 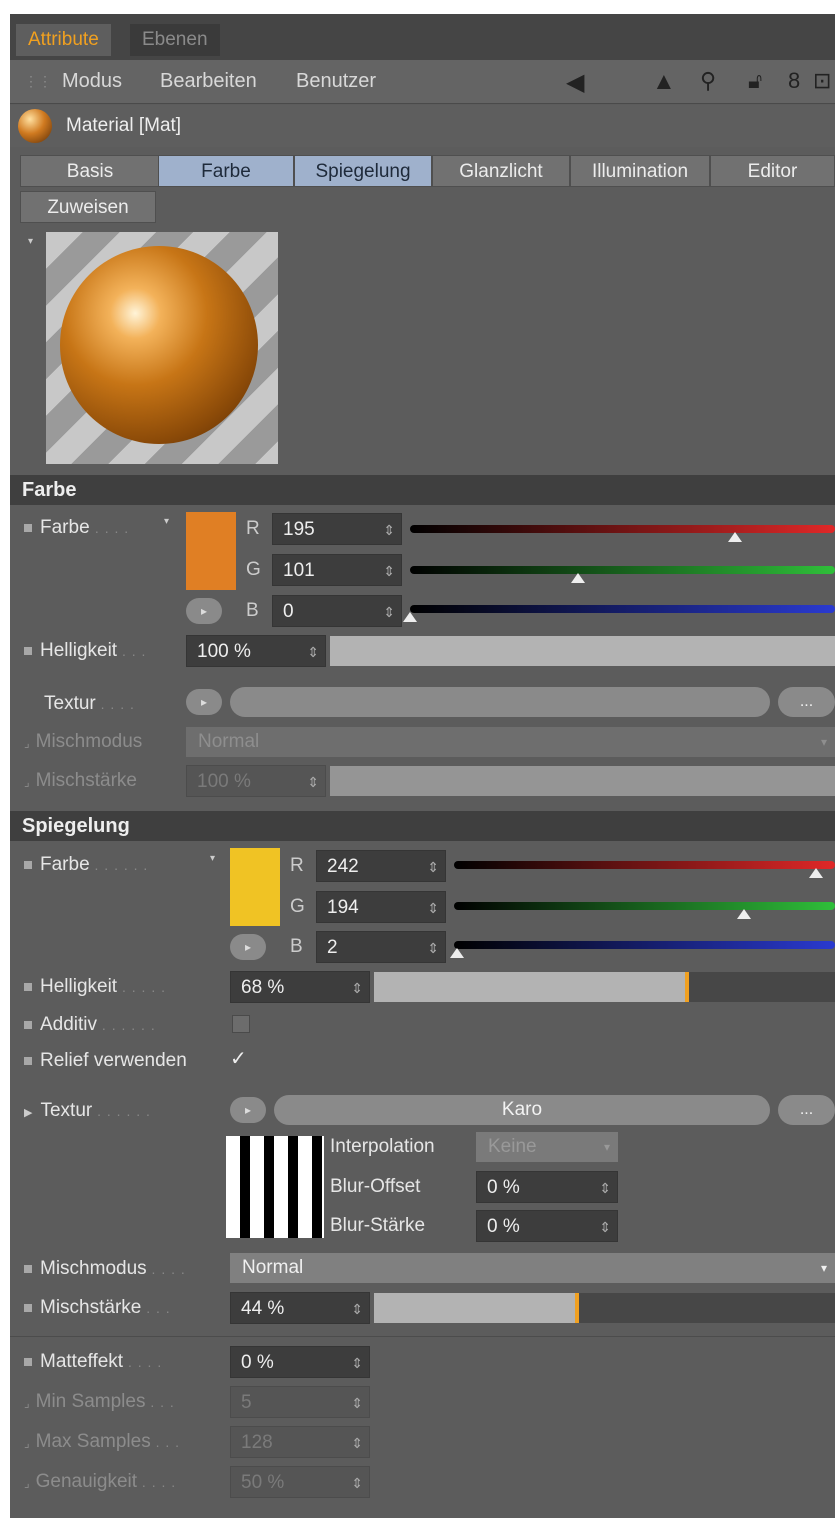 I want to click on blur-strength-field: 0 % ⇕, so click(x=547, y=1226).